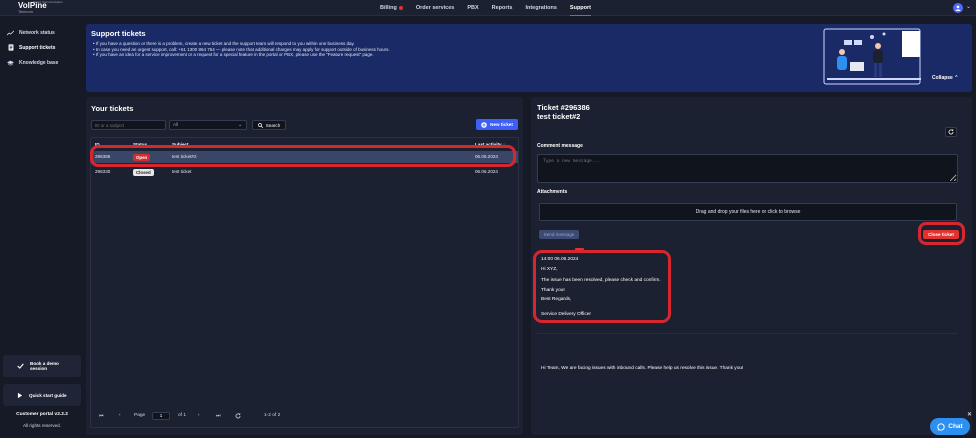 This screenshot has height=438, width=976. Describe the element at coordinates (559, 234) in the screenshot. I see `send-message-button: Send message` at that location.